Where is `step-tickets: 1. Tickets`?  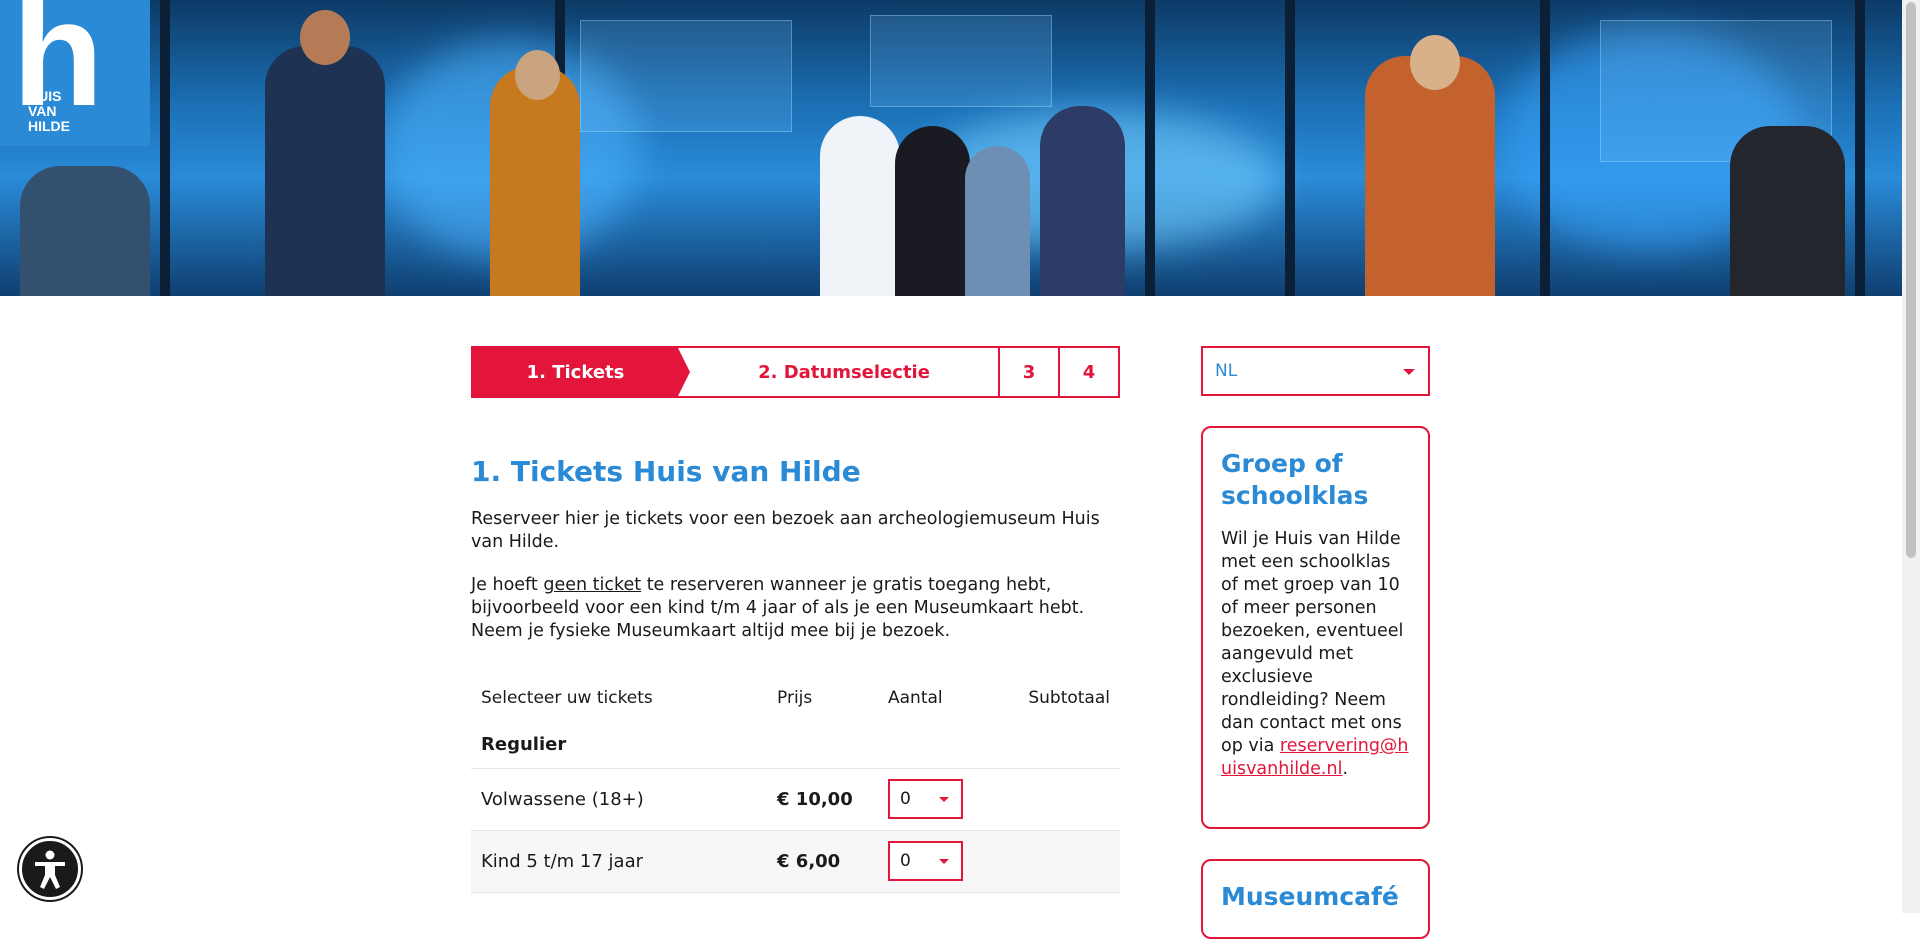 step-tickets: 1. Tickets is located at coordinates (581, 372).